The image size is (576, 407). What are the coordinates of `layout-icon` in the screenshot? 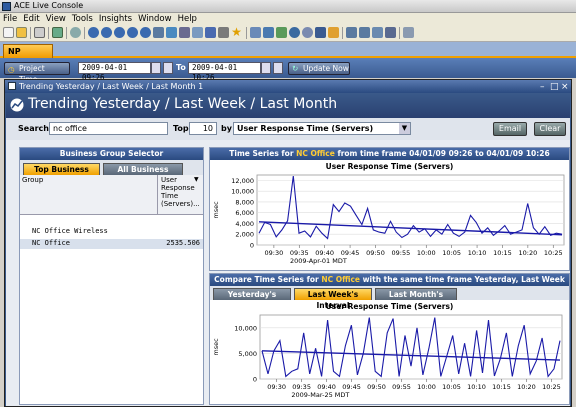 It's located at (377, 32).